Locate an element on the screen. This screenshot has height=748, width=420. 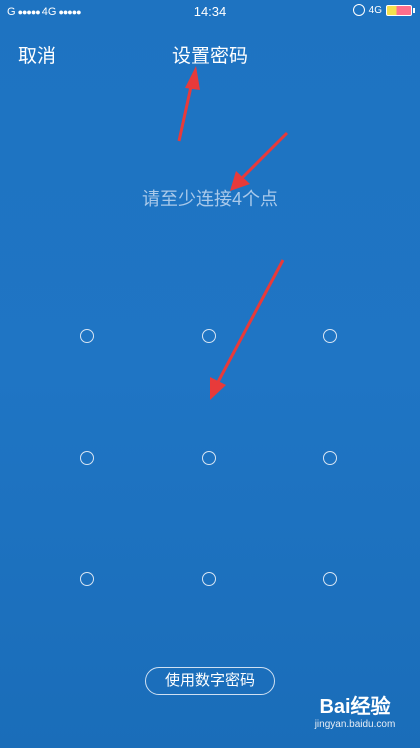
watermark-logo-text: Bai经验 is located at coordinates (355, 707).